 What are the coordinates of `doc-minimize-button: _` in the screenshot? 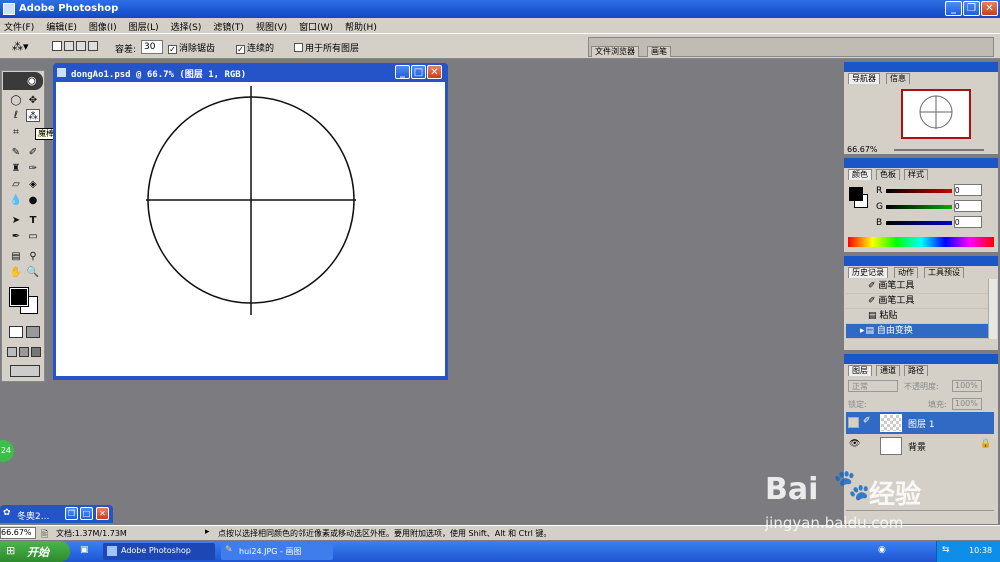 It's located at (402, 72).